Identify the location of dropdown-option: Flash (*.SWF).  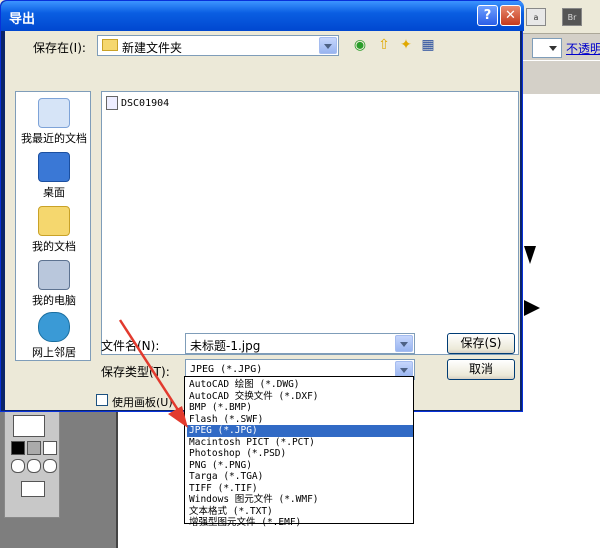
(300, 420).